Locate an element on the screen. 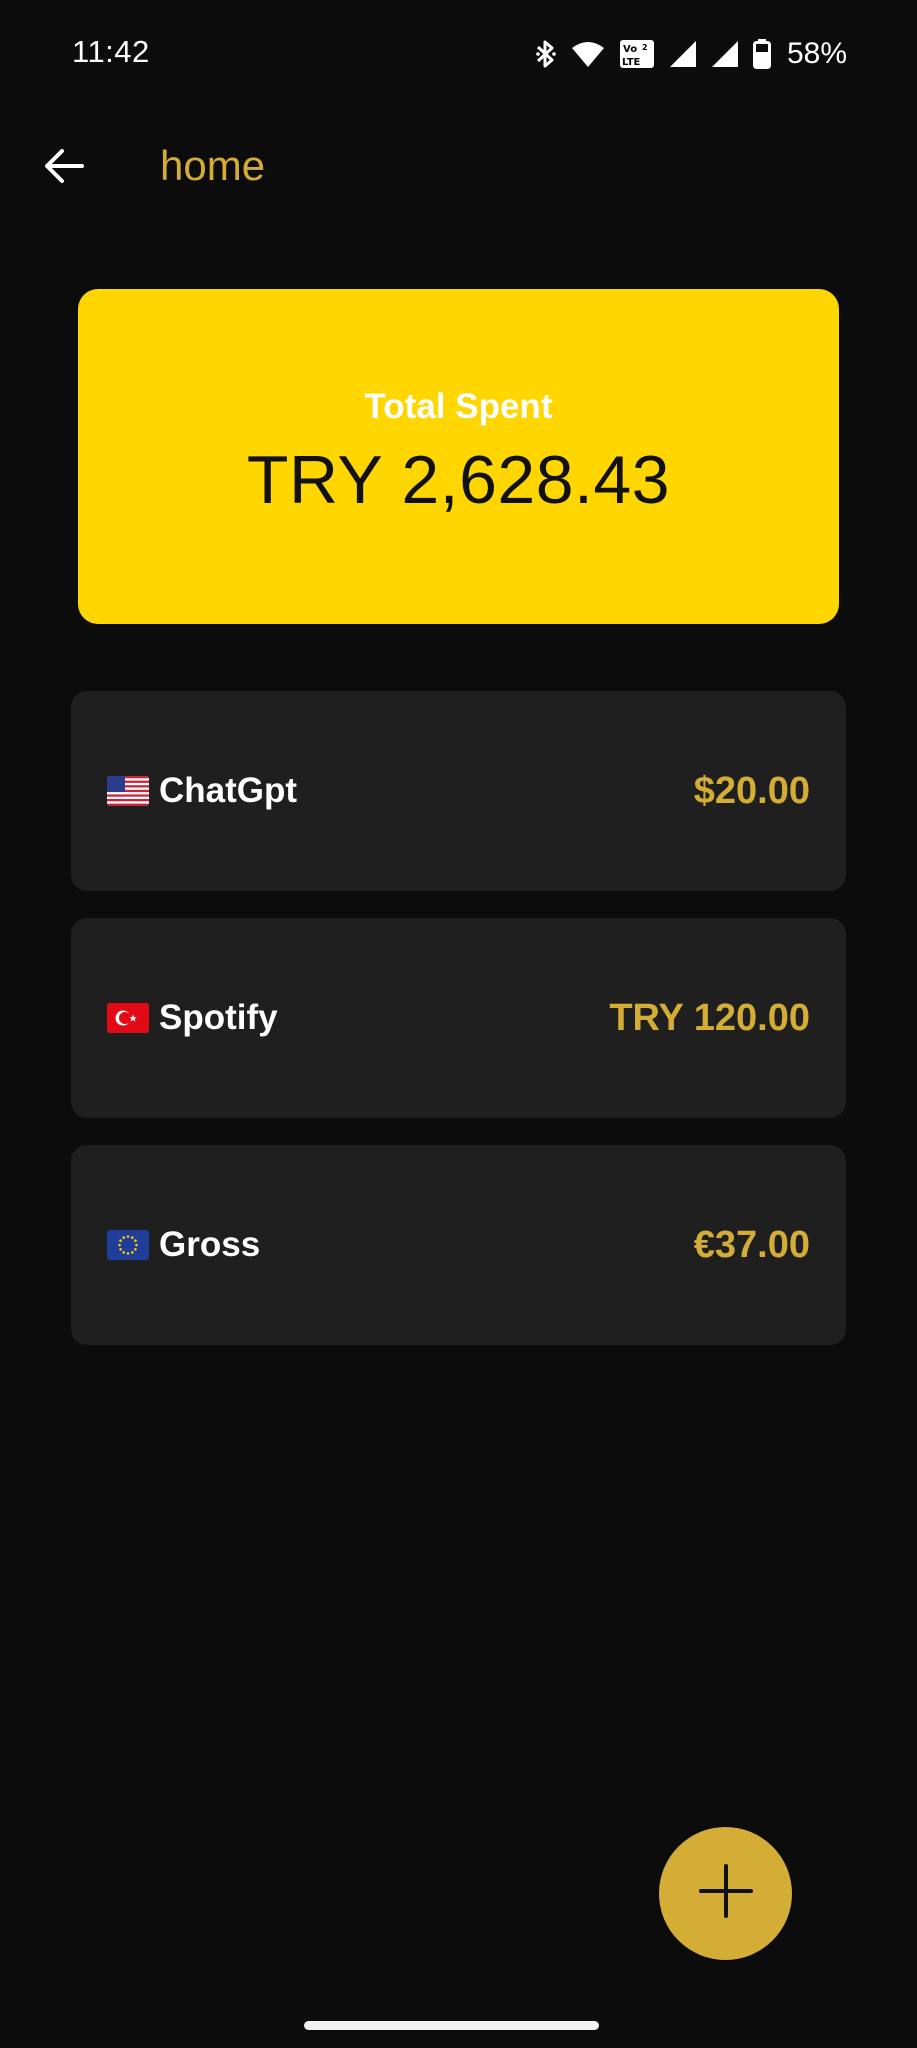  plus-icon is located at coordinates (725, 1893).